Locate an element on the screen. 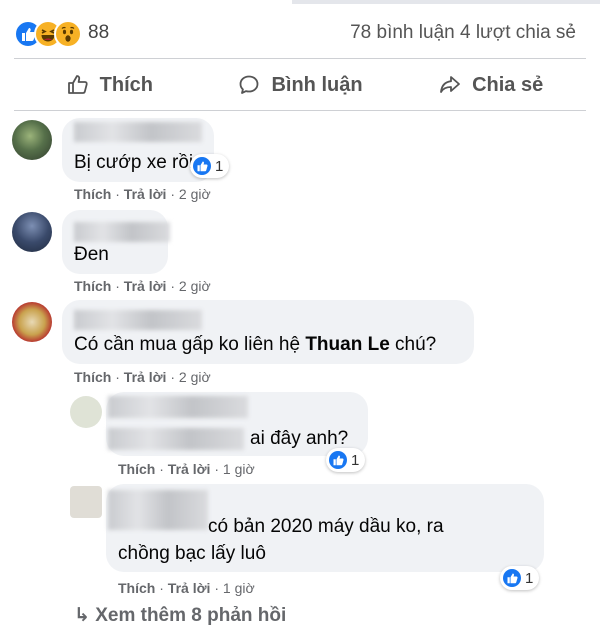  blurred-text is located at coordinates (176, 439).